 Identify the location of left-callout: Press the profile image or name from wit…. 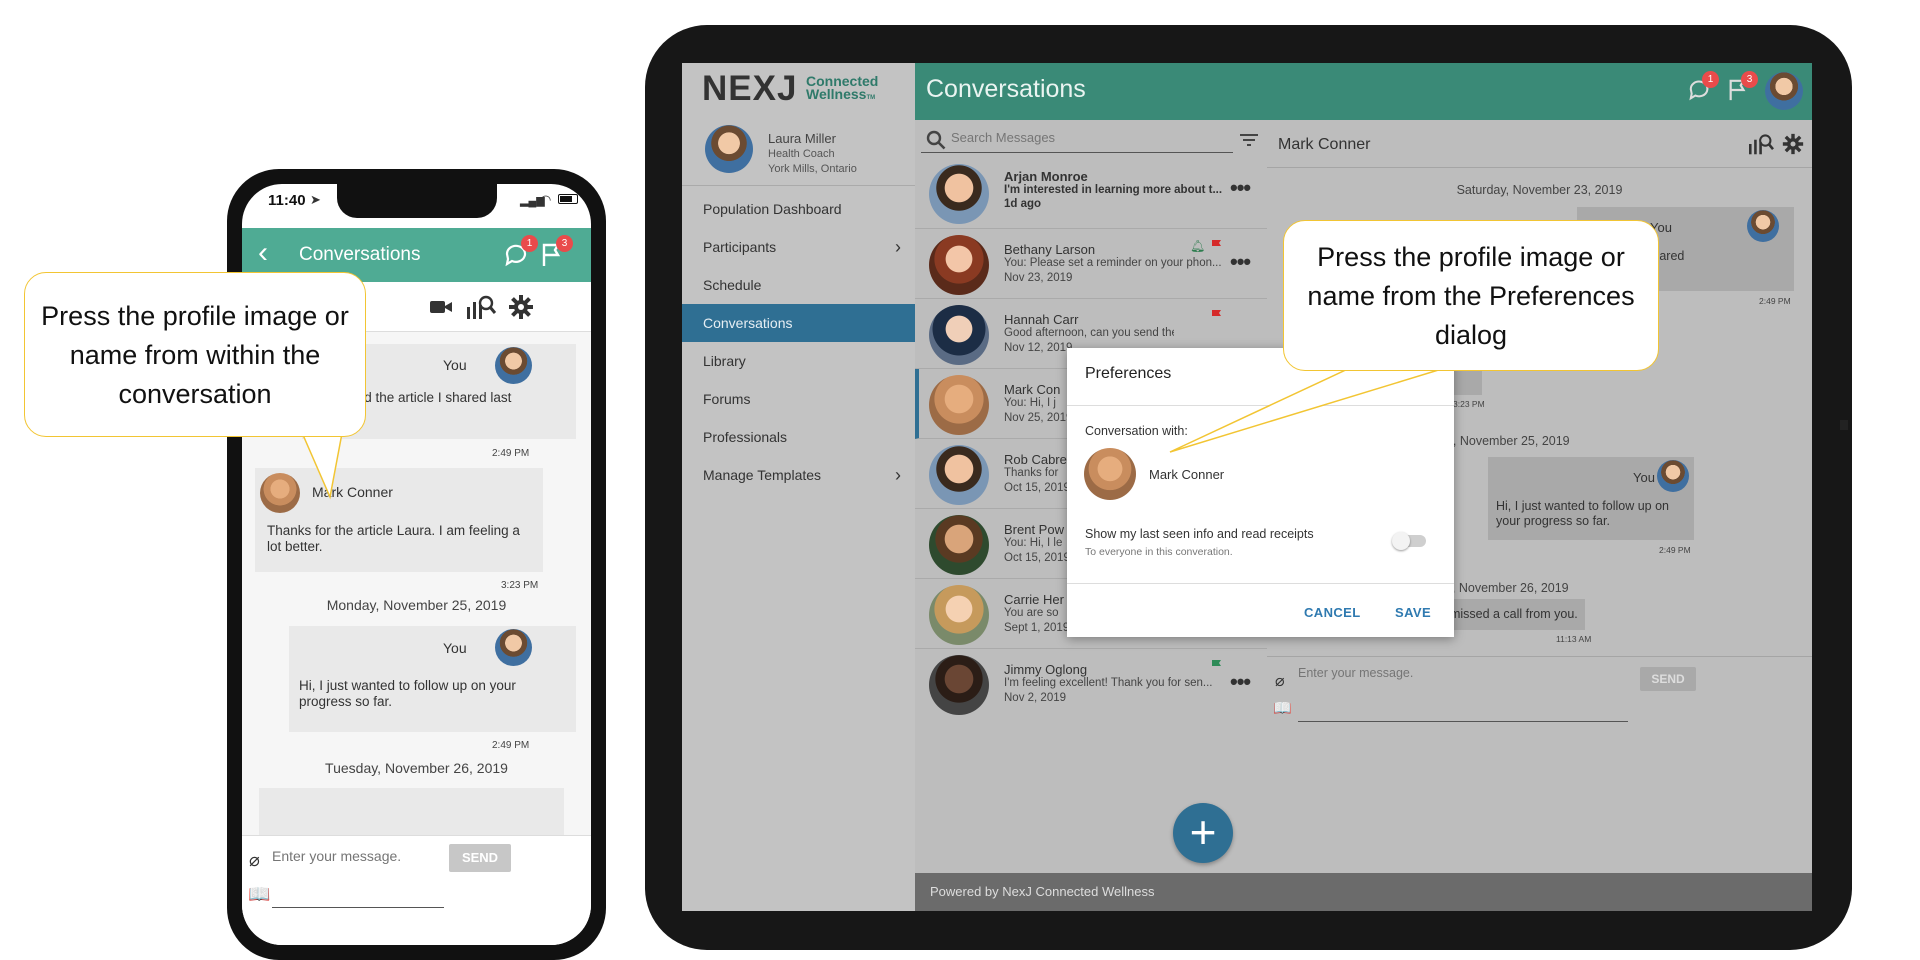
(195, 354).